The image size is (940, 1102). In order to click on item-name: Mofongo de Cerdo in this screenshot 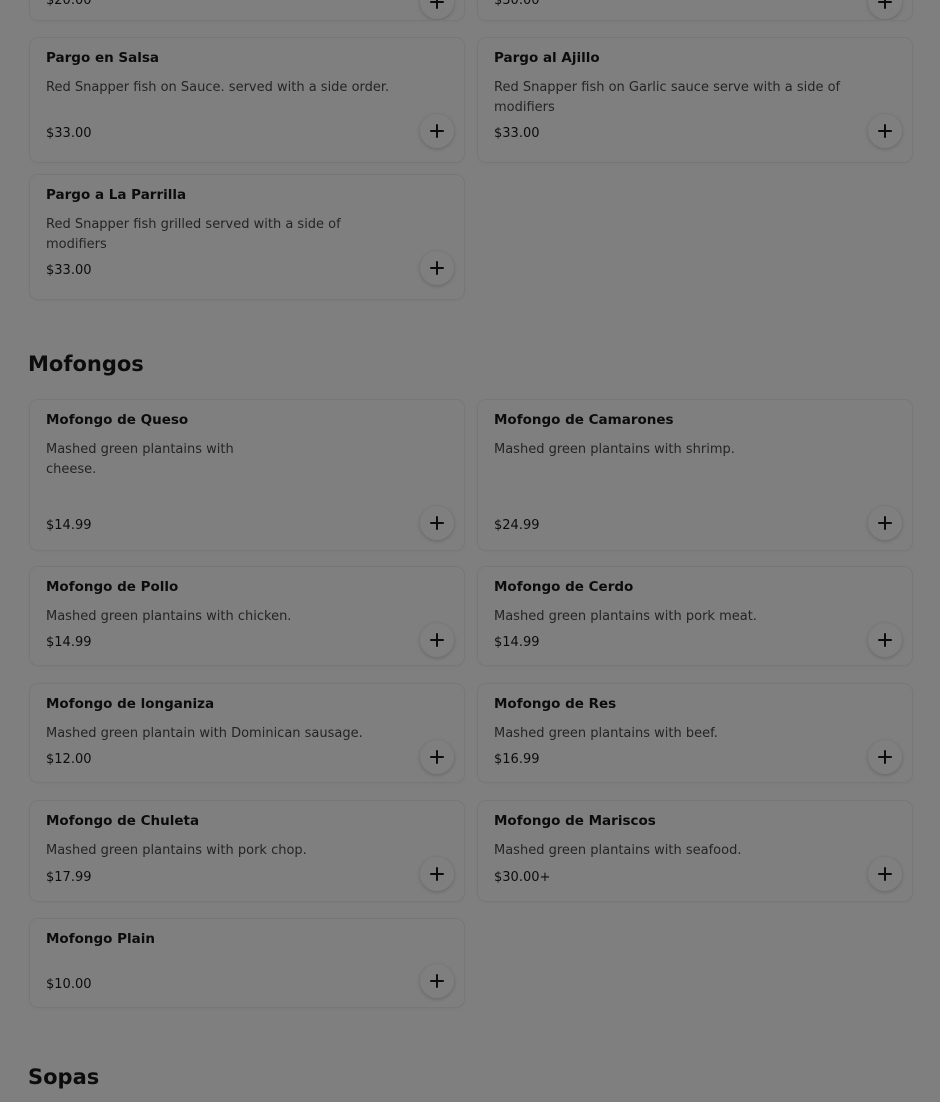, I will do `click(564, 587)`.